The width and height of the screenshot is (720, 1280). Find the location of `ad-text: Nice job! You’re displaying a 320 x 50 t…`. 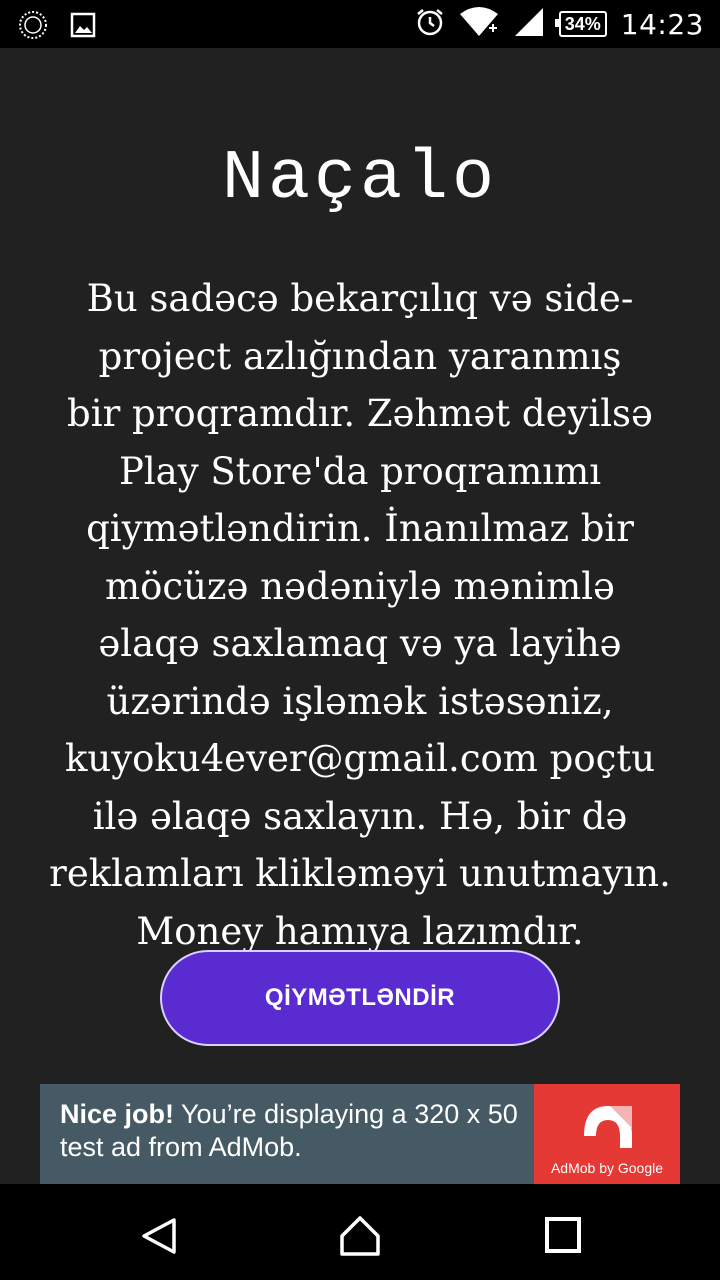

ad-text: Nice job! You’re displaying a 320 x 50 t… is located at coordinates (287, 1134).